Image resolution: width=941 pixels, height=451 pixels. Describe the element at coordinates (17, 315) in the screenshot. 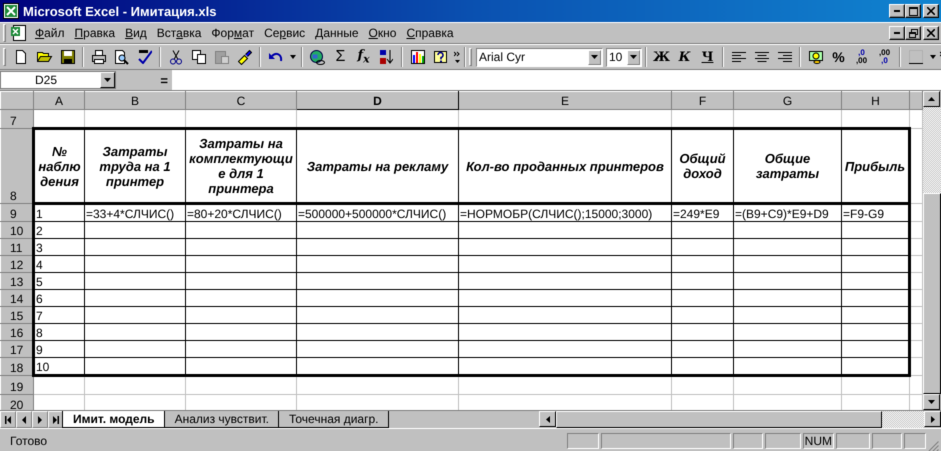

I see `row-header: 15` at that location.